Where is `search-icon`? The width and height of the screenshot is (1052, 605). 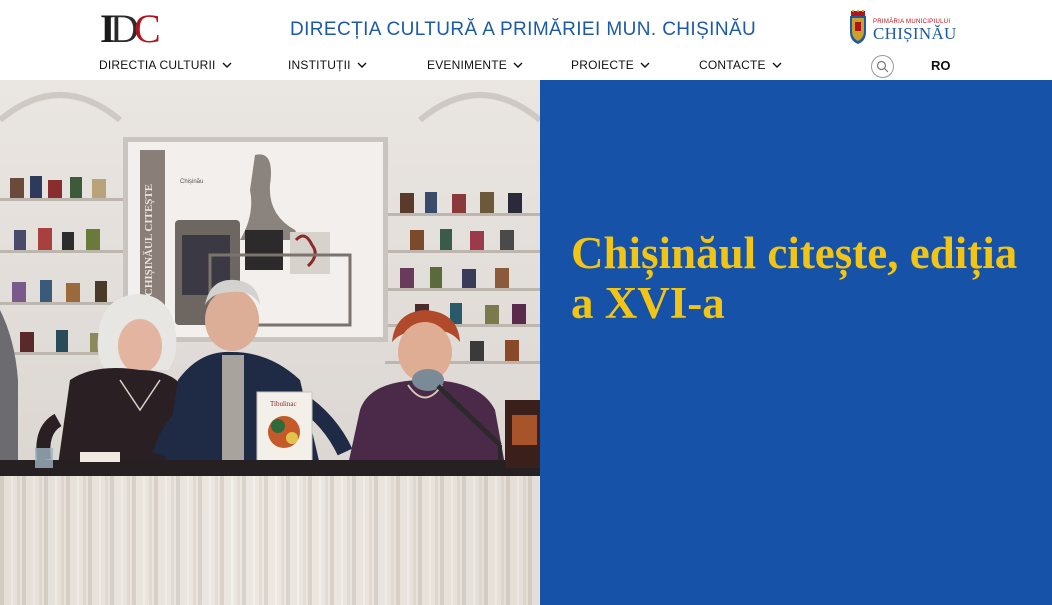
search-icon is located at coordinates (882, 66).